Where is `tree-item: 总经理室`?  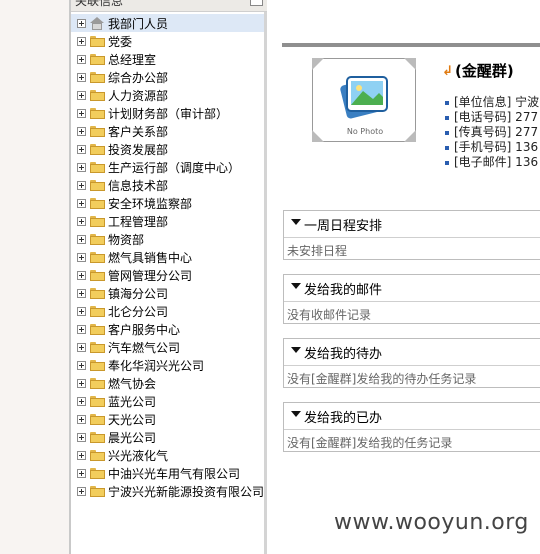
tree-item: 总经理室 is located at coordinates (167, 59).